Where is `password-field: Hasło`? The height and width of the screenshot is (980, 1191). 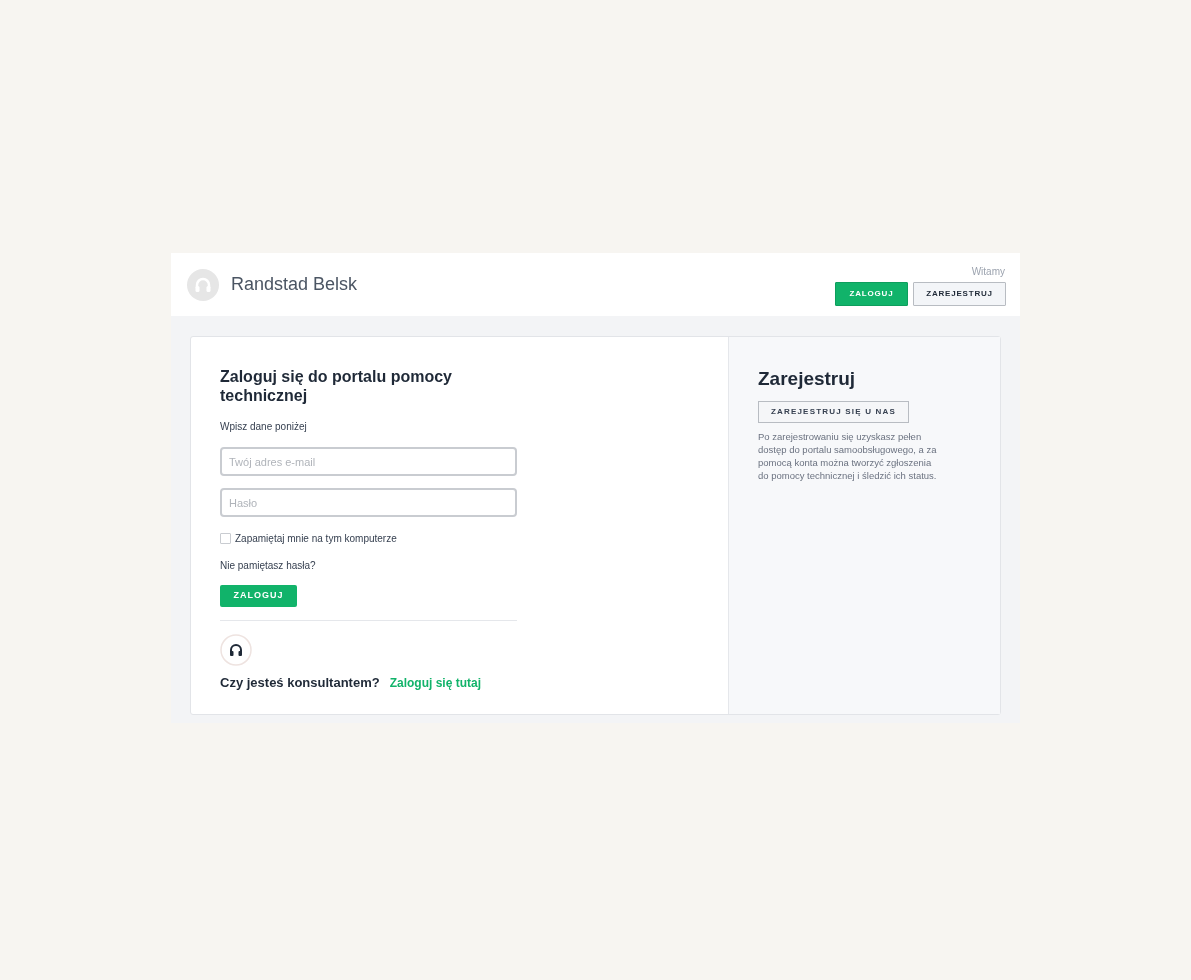 password-field: Hasło is located at coordinates (368, 502).